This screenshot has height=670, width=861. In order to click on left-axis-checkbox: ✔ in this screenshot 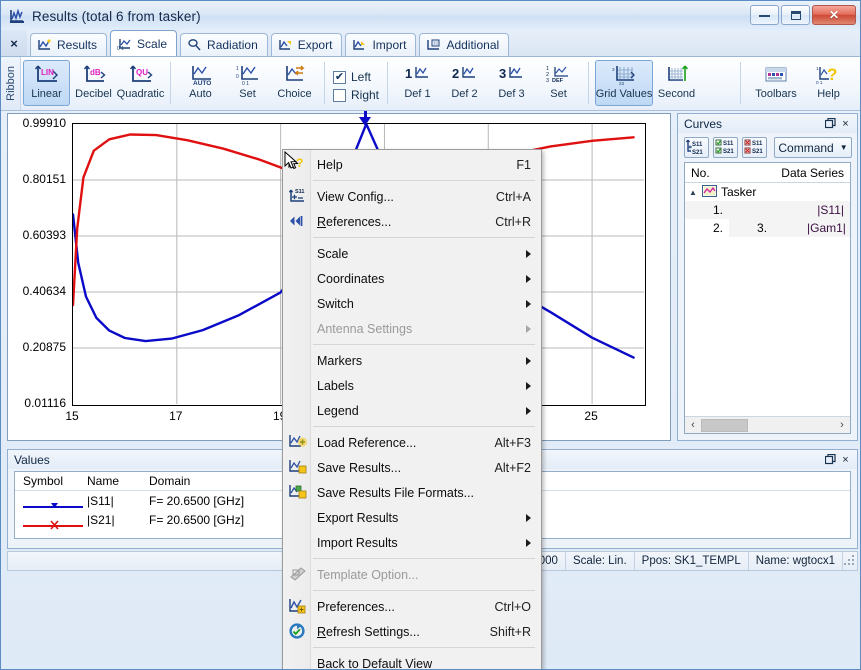, I will do `click(339, 77)`.